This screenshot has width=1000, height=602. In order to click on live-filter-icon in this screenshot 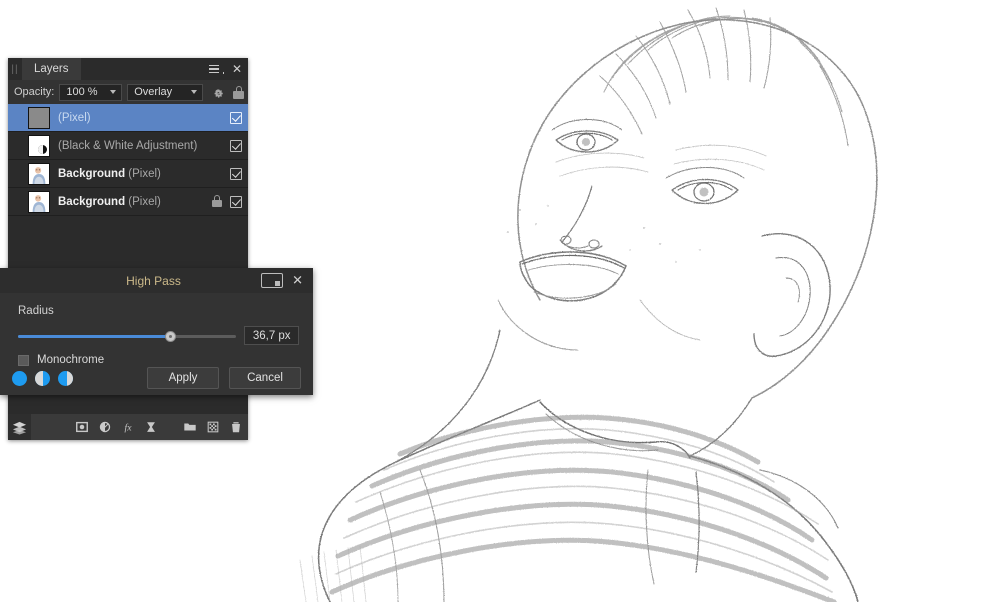, I will do `click(151, 427)`.